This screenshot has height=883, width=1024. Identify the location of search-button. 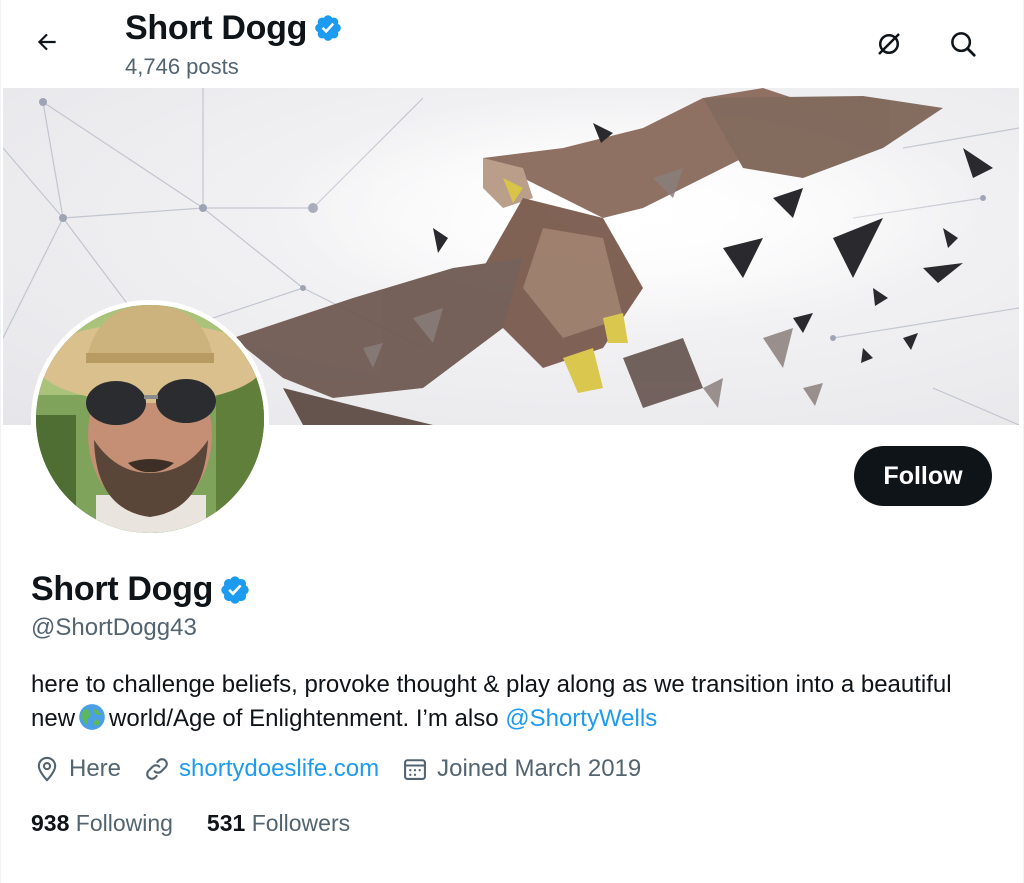
(963, 44).